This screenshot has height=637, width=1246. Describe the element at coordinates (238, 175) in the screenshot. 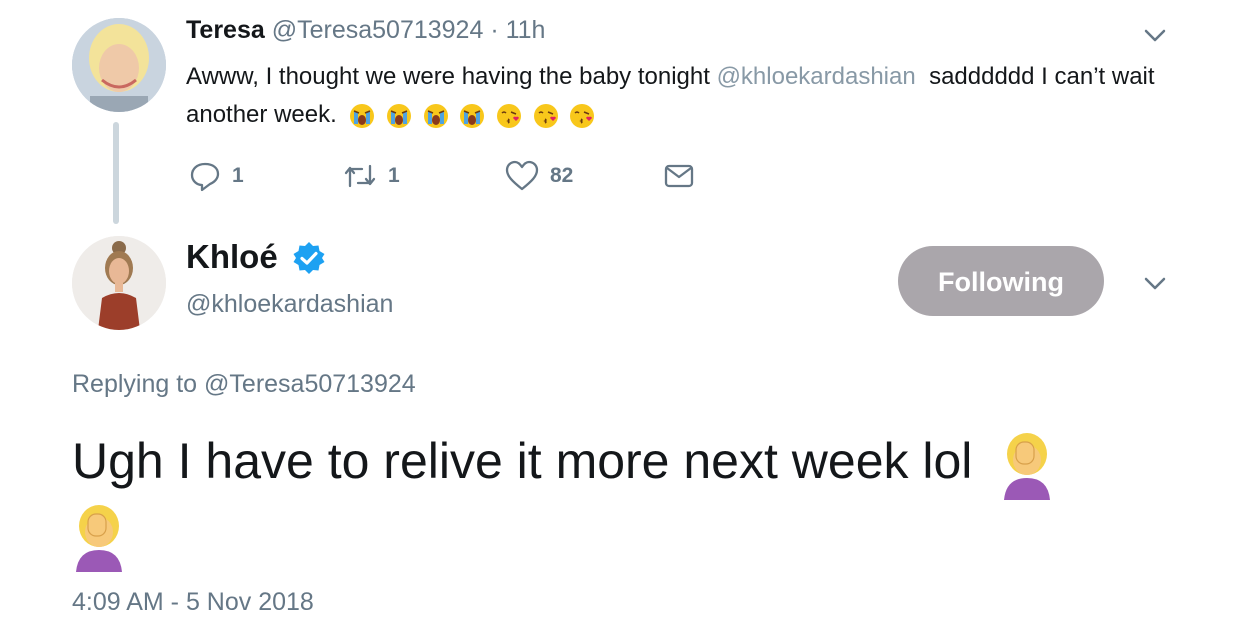

I see `reply-count: 1` at that location.